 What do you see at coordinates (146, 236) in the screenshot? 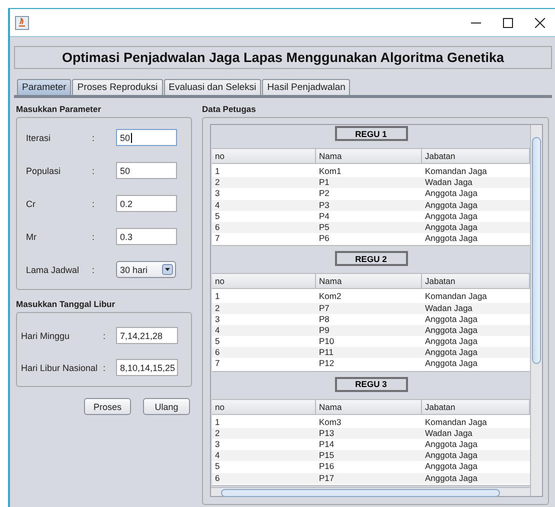
I see `input-field: 0.3` at bounding box center [146, 236].